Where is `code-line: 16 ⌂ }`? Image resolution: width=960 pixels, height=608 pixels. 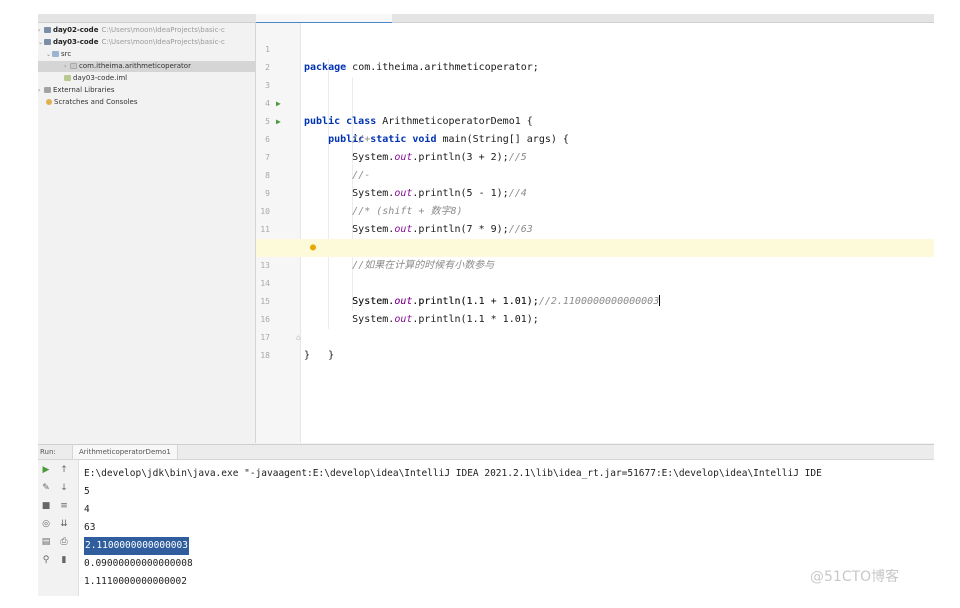 code-line: 16 ⌂ } is located at coordinates (595, 327).